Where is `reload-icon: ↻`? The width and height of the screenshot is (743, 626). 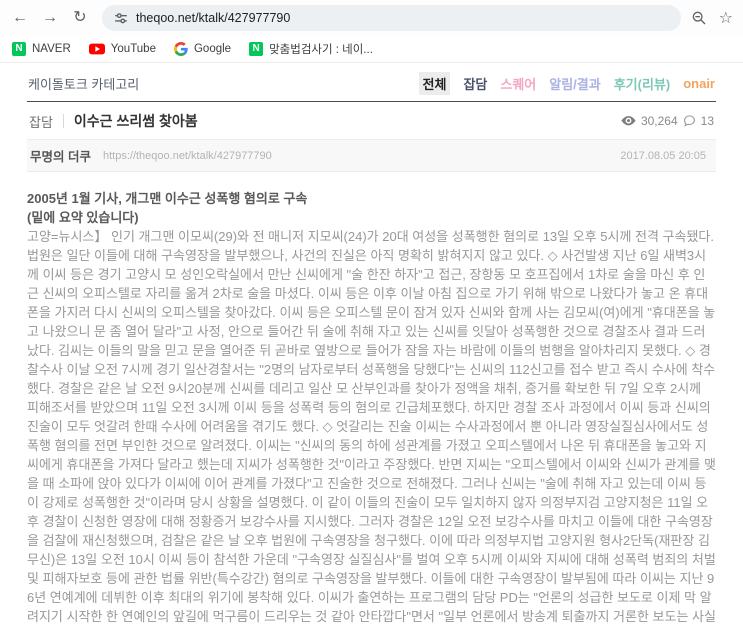 reload-icon: ↻ is located at coordinates (80, 18).